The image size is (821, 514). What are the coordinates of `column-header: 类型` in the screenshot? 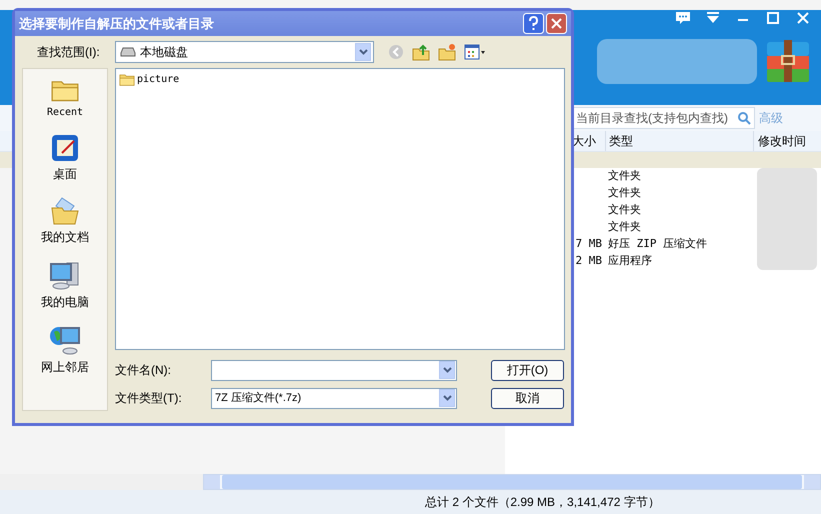 It's located at (680, 141).